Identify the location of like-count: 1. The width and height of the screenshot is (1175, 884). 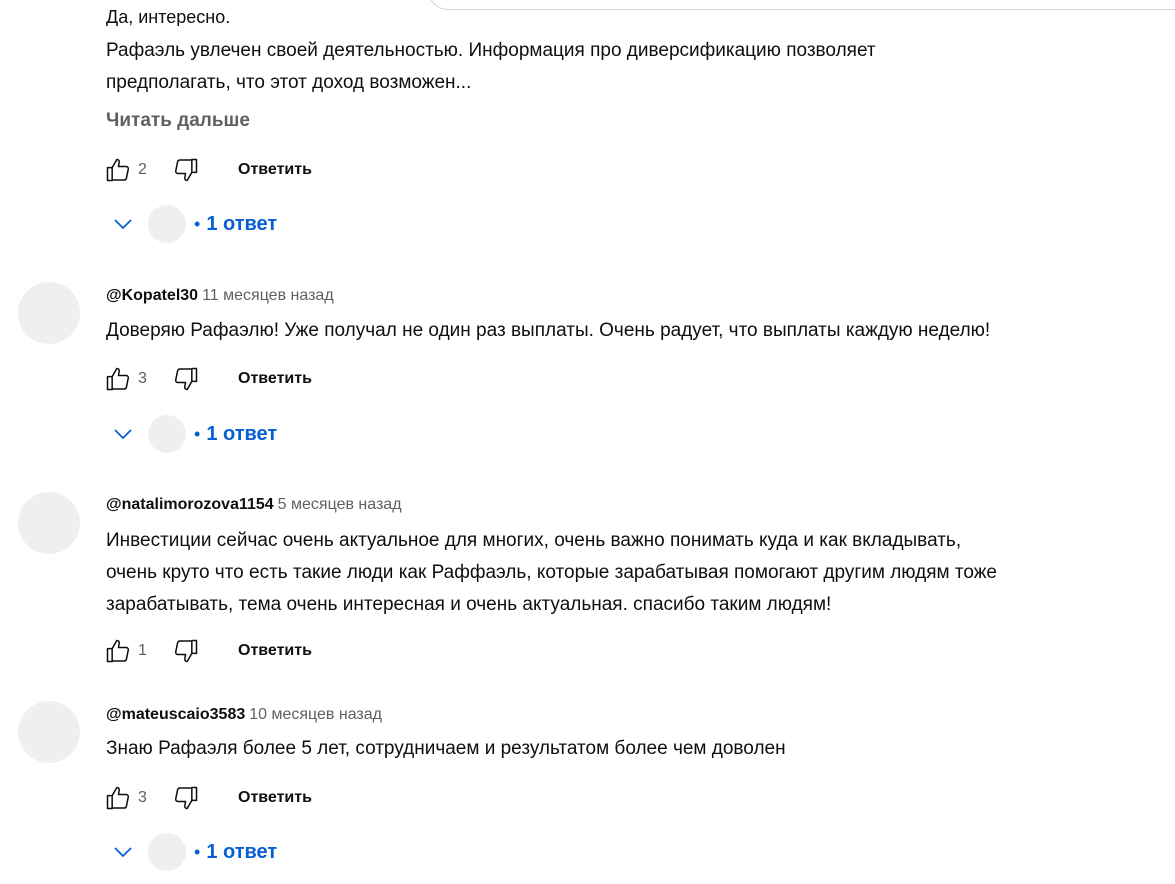
(142, 650).